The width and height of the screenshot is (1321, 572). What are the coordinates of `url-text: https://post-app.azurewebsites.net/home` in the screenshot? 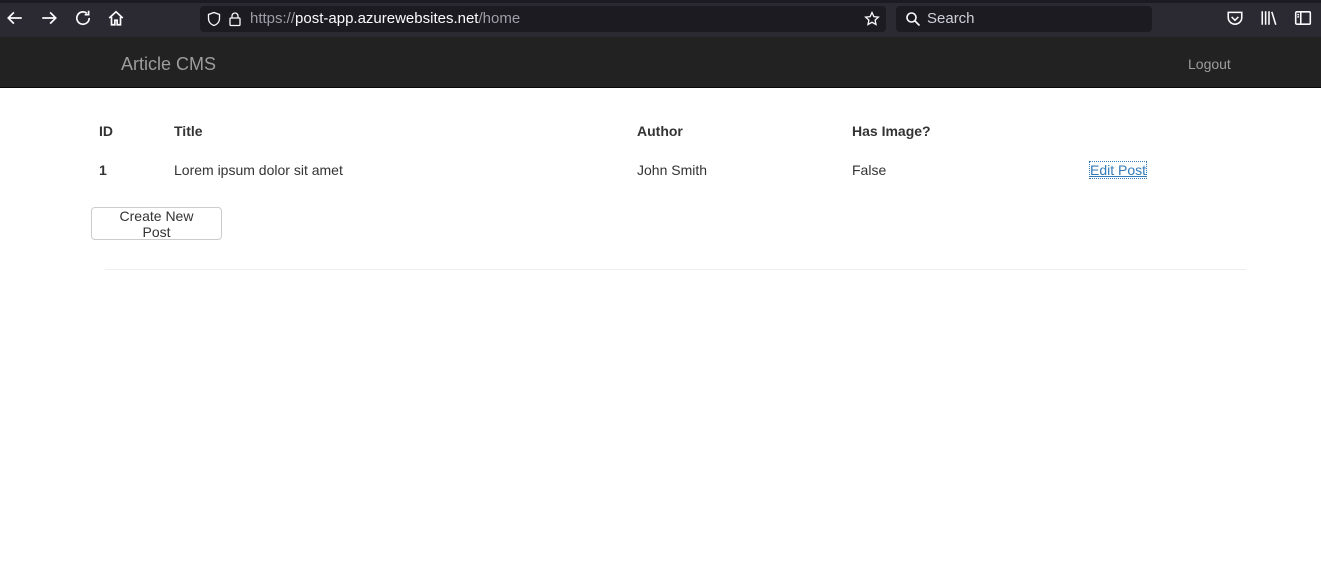 It's located at (385, 19).